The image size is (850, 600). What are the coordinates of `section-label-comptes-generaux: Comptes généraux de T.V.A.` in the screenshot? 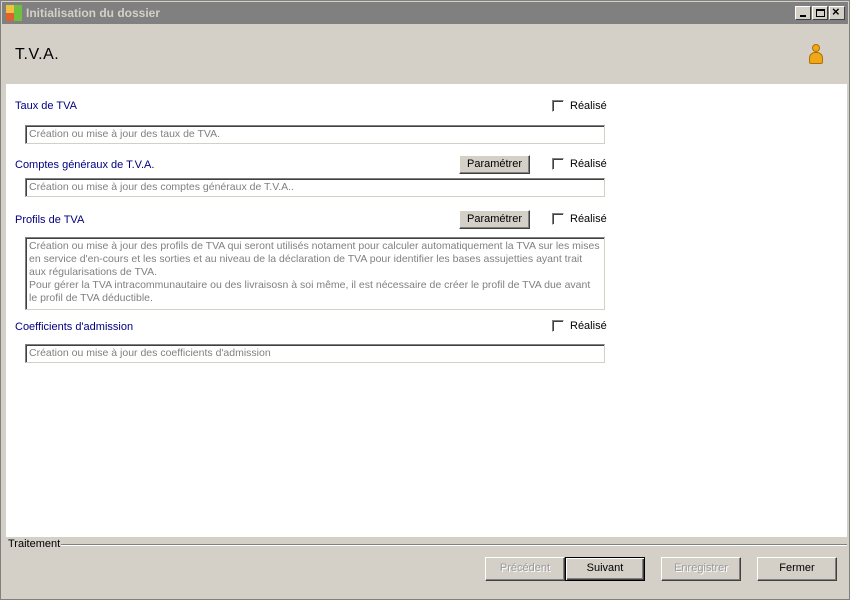 It's located at (85, 165).